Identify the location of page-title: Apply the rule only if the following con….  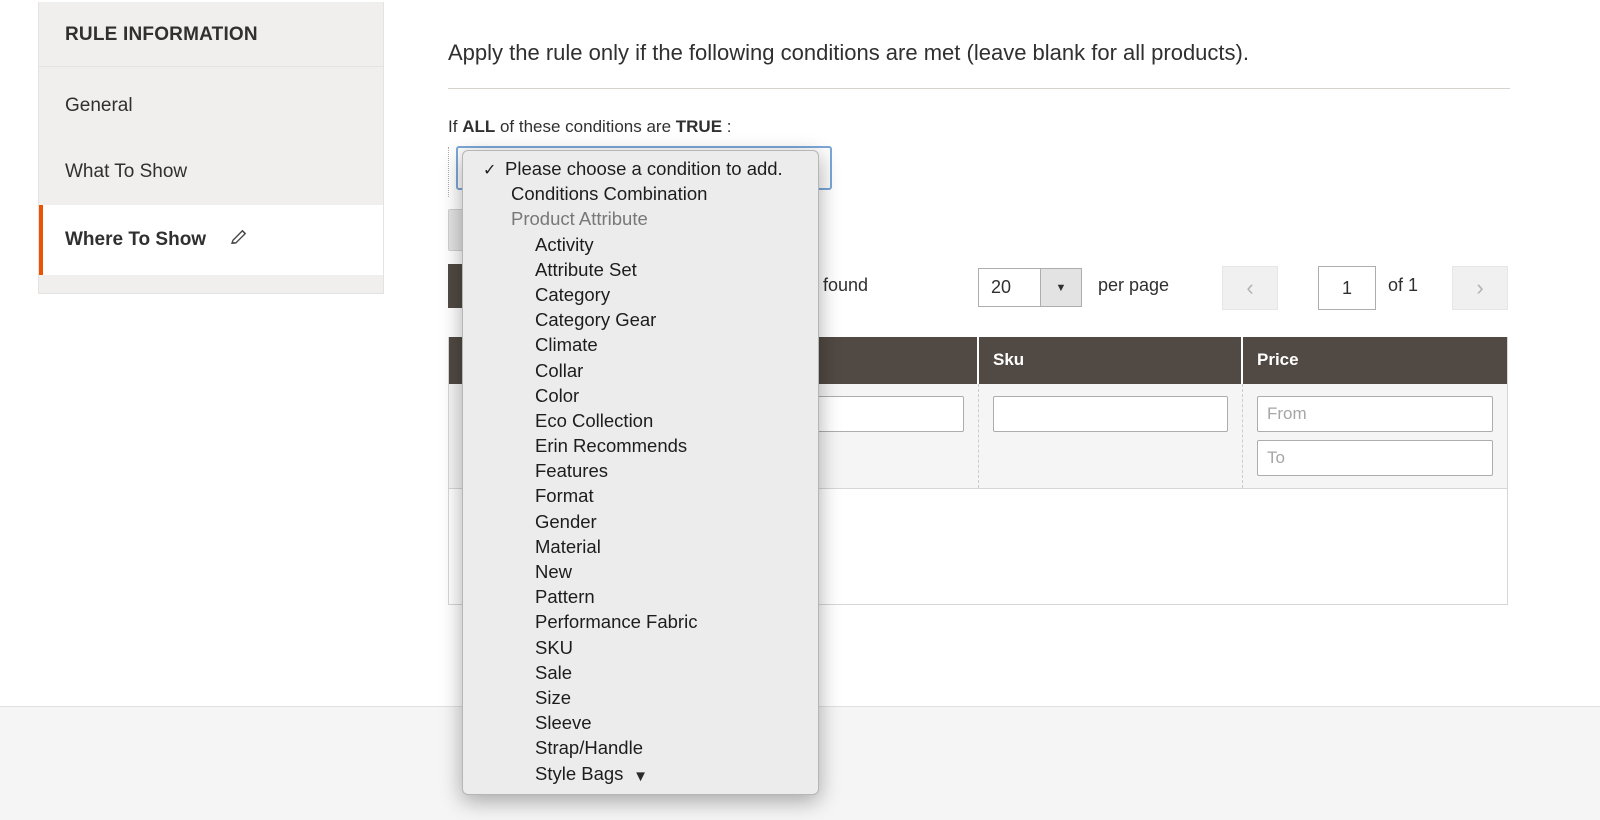
(979, 44).